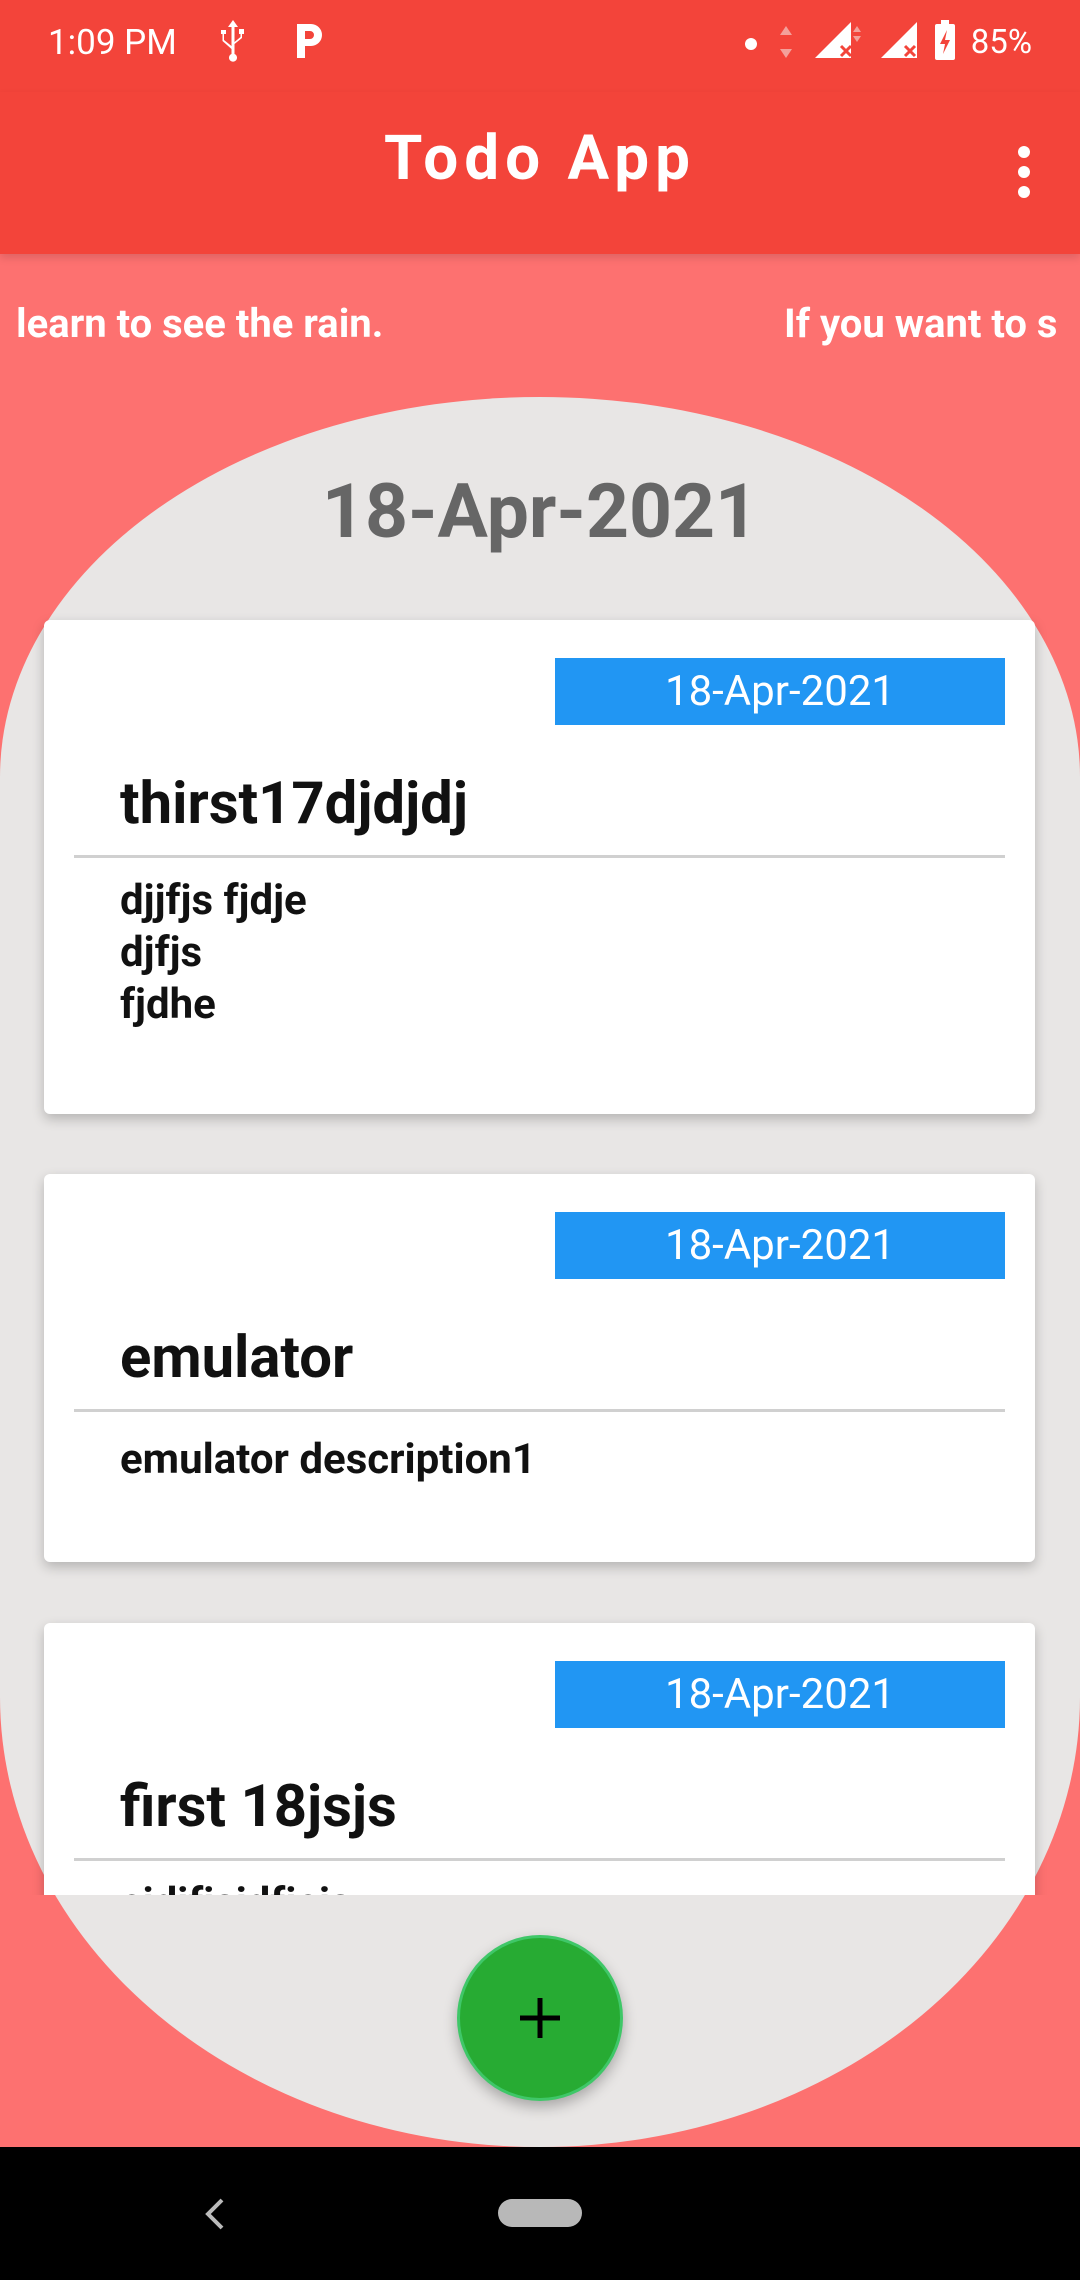  Describe the element at coordinates (258, 1807) in the screenshot. I see `todo-title: first 18jsjs` at that location.